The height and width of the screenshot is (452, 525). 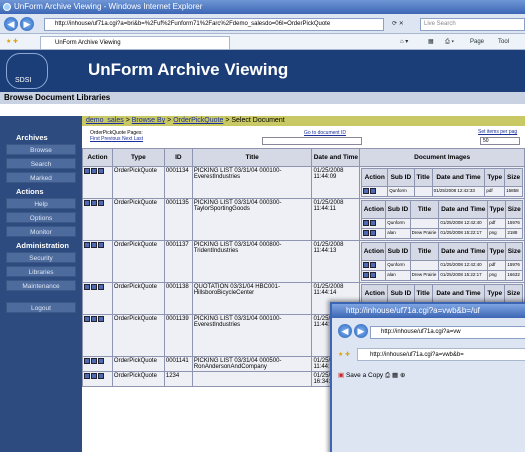 I want to click on sidebar-item-browse: Browse, so click(x=41, y=149).